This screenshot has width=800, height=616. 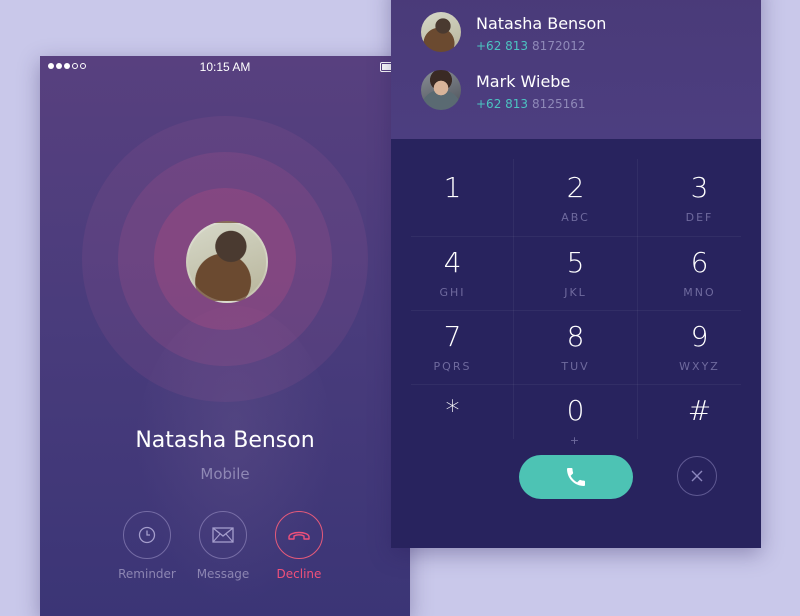 I want to click on key-digit: 8, so click(x=575, y=336).